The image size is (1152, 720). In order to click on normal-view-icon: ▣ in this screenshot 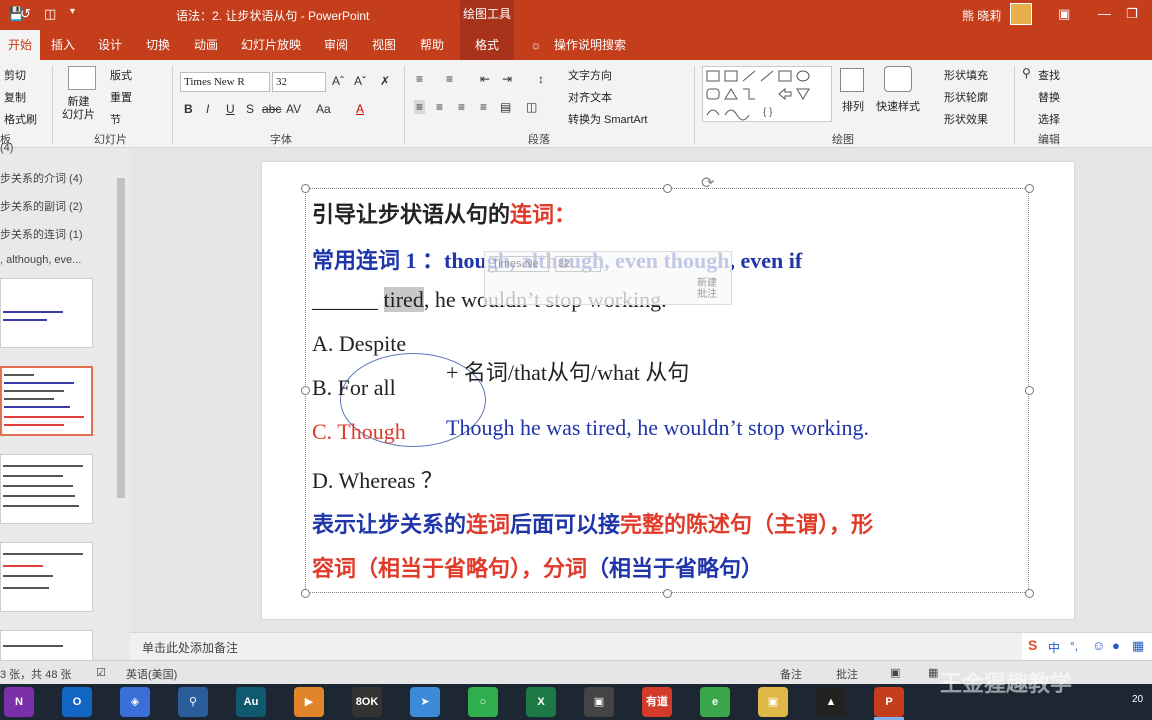, I will do `click(895, 672)`.